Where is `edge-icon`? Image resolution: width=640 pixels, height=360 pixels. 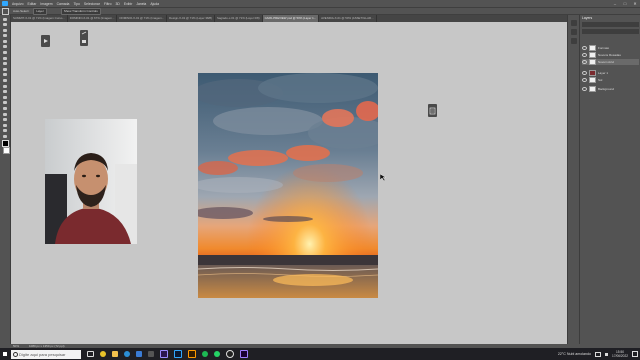
edge-icon is located at coordinates (127, 354).